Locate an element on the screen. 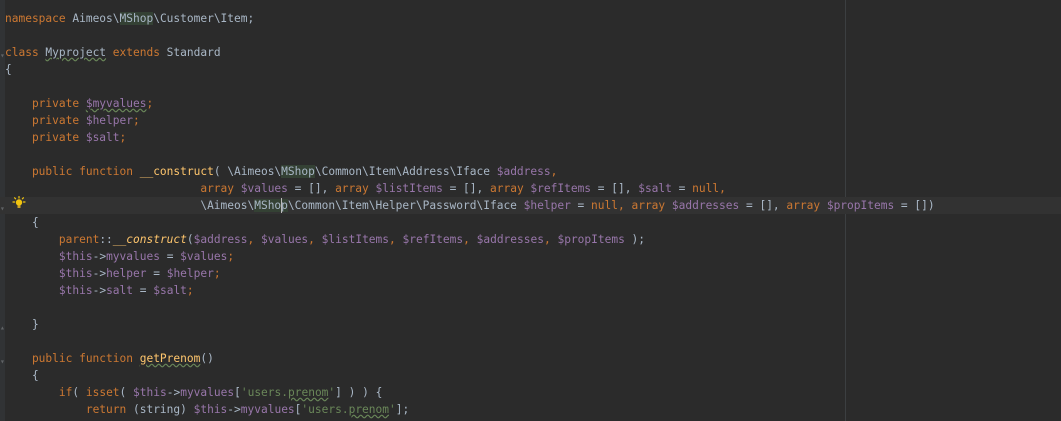  code-line: $this->helper = $helper; is located at coordinates (113, 273).